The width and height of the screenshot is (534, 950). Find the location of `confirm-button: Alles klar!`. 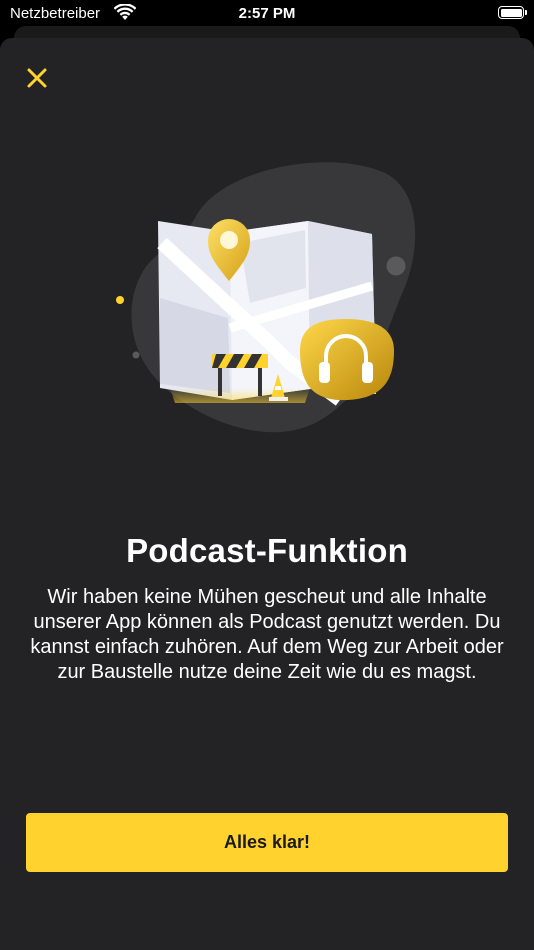

confirm-button: Alles klar! is located at coordinates (267, 842).